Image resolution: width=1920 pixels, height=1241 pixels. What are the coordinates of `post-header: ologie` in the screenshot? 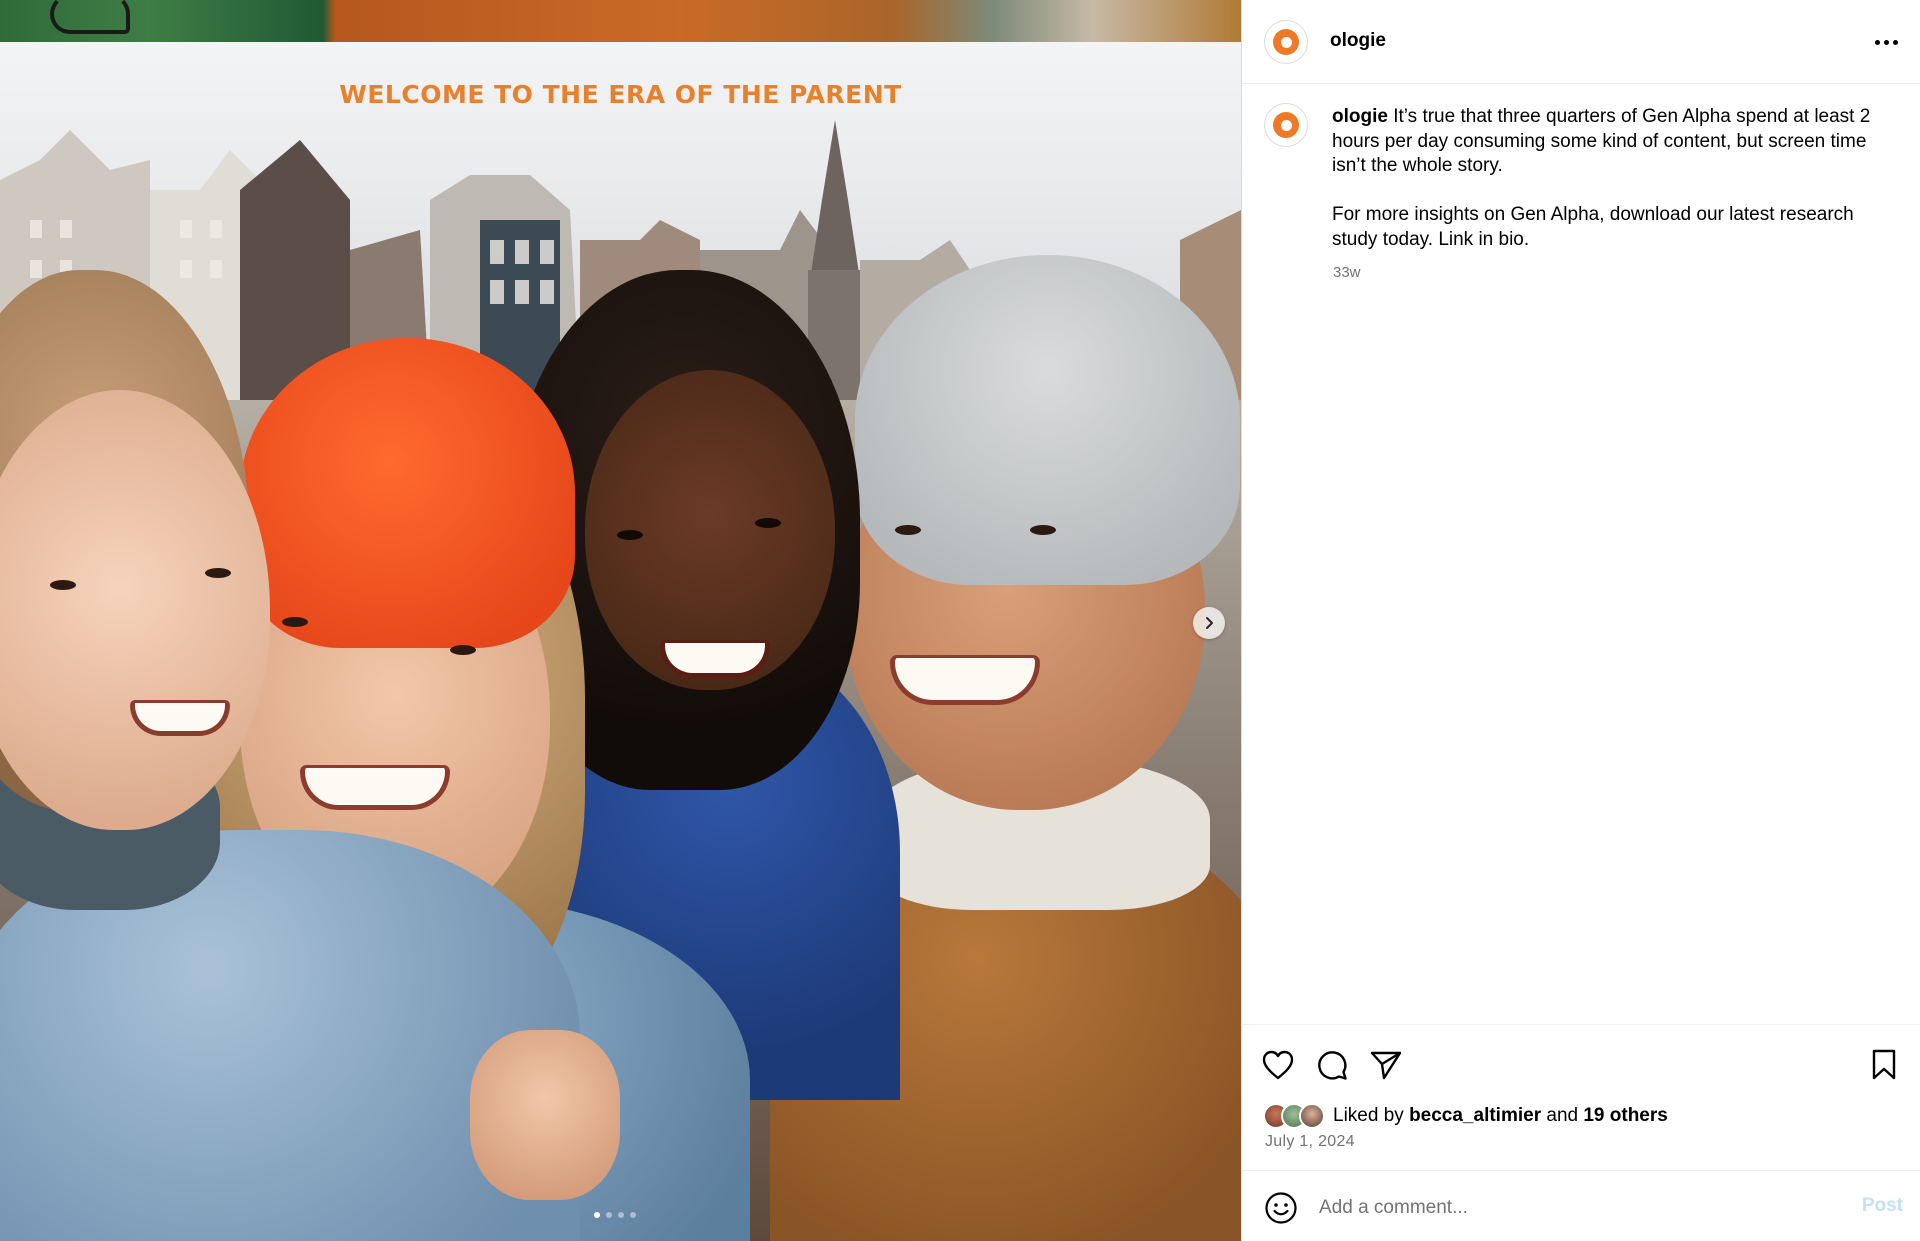 It's located at (1581, 42).